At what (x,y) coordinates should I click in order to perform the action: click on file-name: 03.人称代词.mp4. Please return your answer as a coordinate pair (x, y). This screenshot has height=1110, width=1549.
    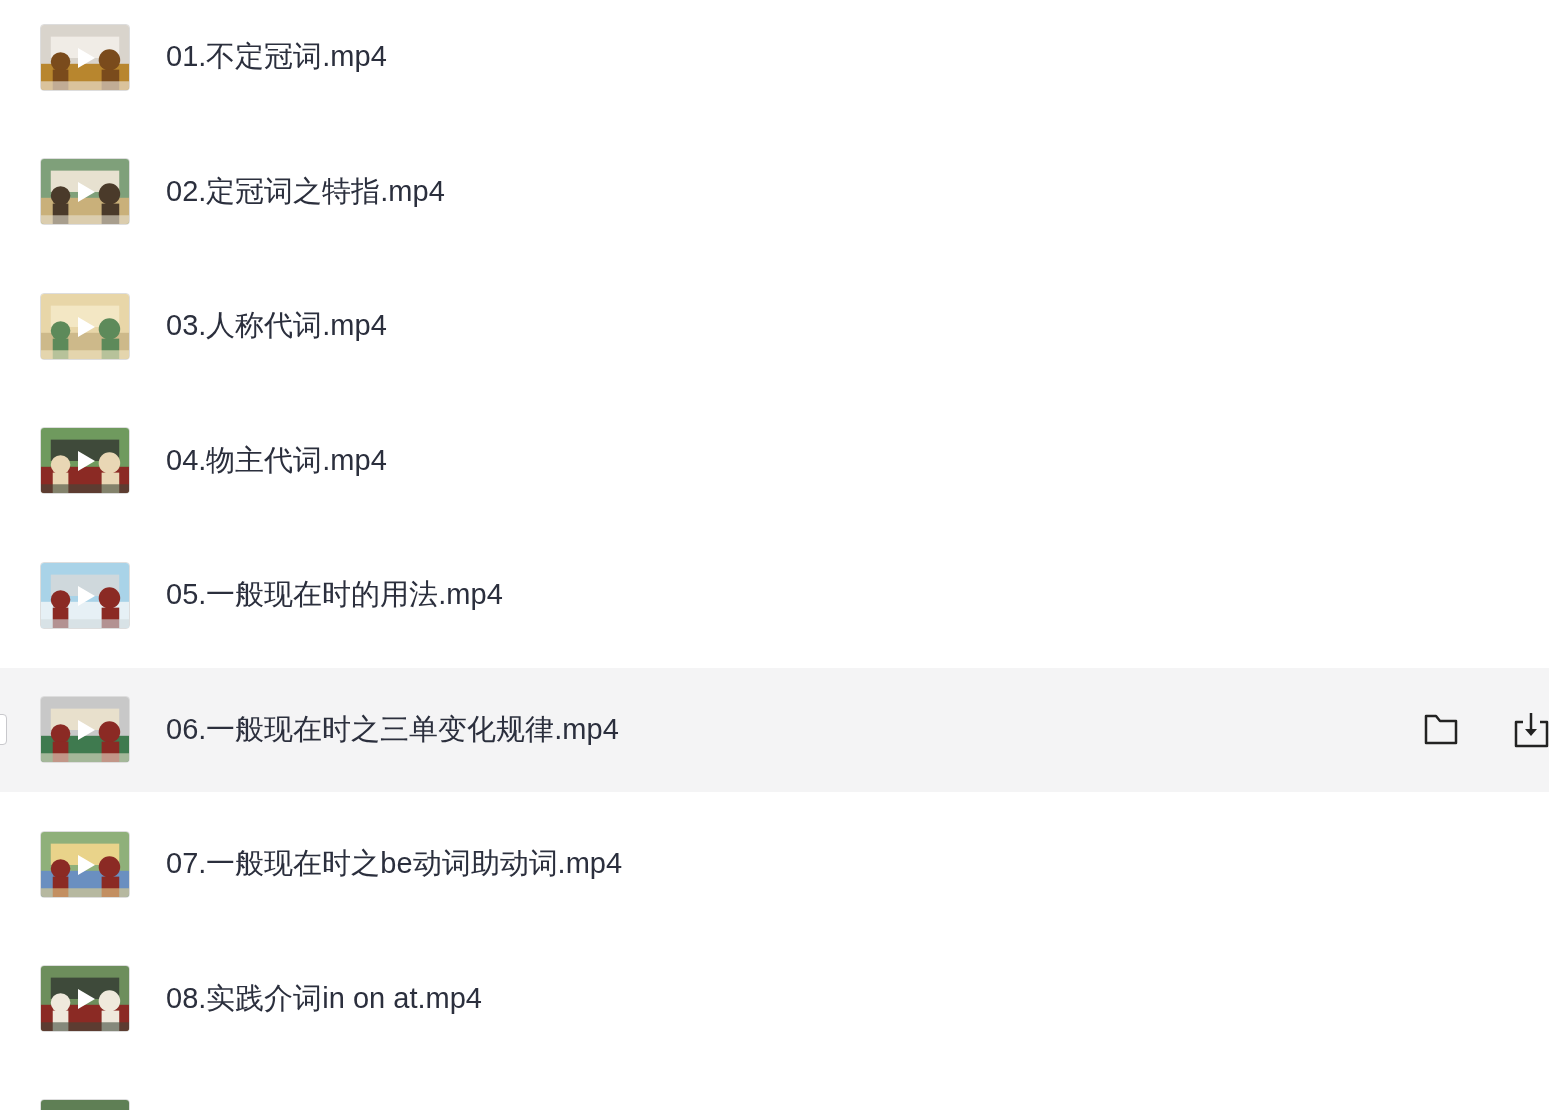
    Looking at the image, I should click on (276, 326).